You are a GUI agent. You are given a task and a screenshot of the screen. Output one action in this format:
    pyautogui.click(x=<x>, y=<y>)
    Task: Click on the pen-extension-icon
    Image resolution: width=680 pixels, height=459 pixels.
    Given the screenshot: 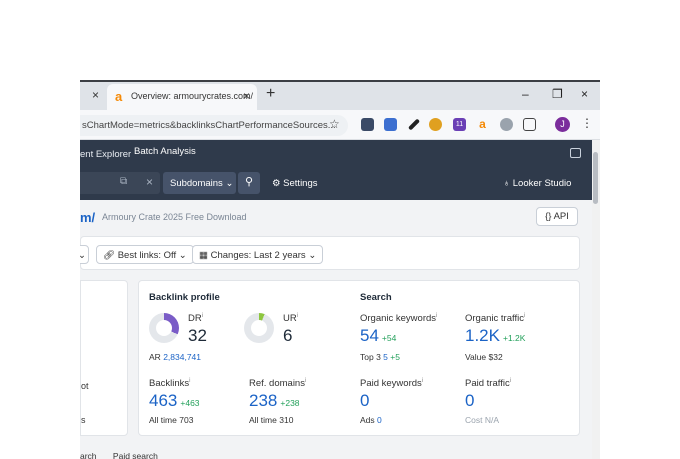 What is the action you would take?
    pyautogui.click(x=414, y=124)
    